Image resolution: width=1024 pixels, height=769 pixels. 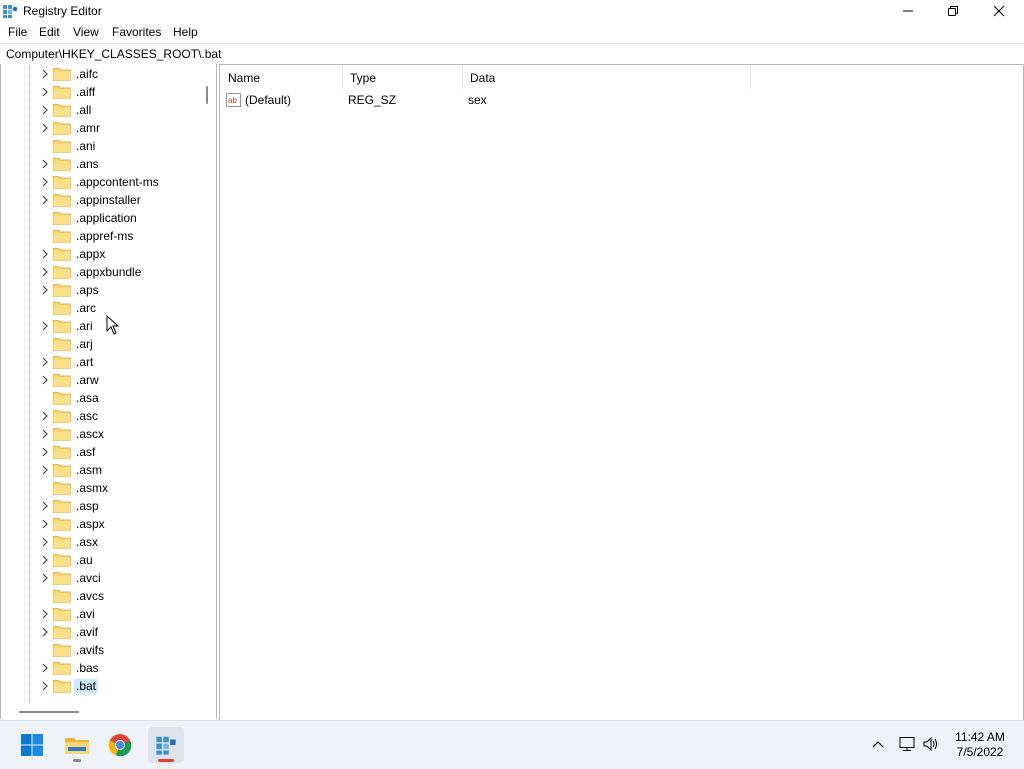 I want to click on network-icon, so click(x=907, y=744).